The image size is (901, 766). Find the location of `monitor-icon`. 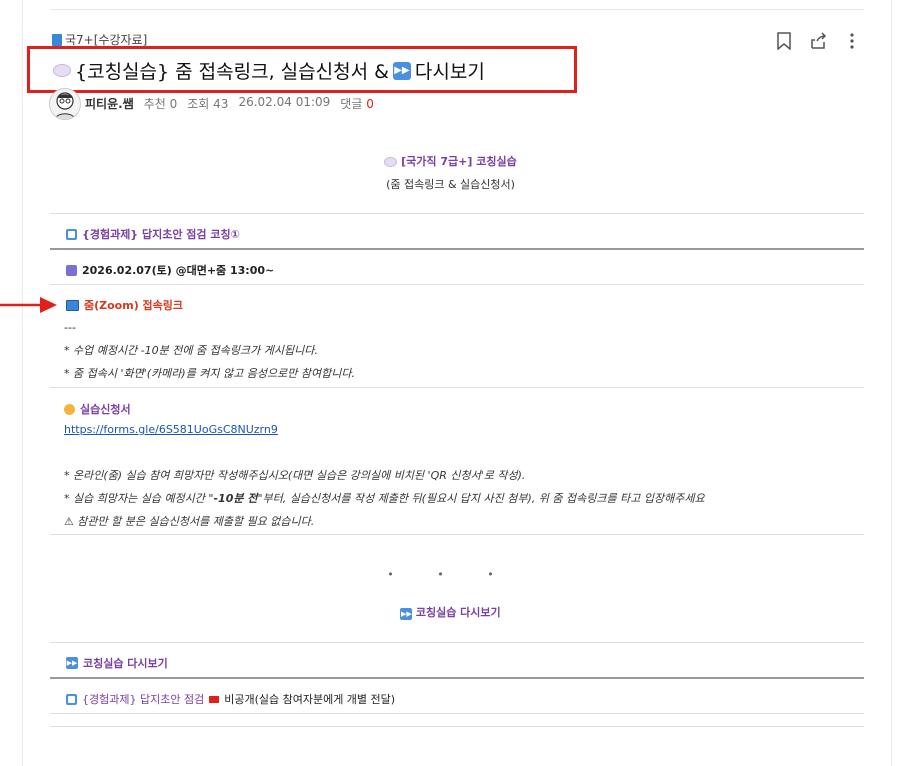

monitor-icon is located at coordinates (72, 305).